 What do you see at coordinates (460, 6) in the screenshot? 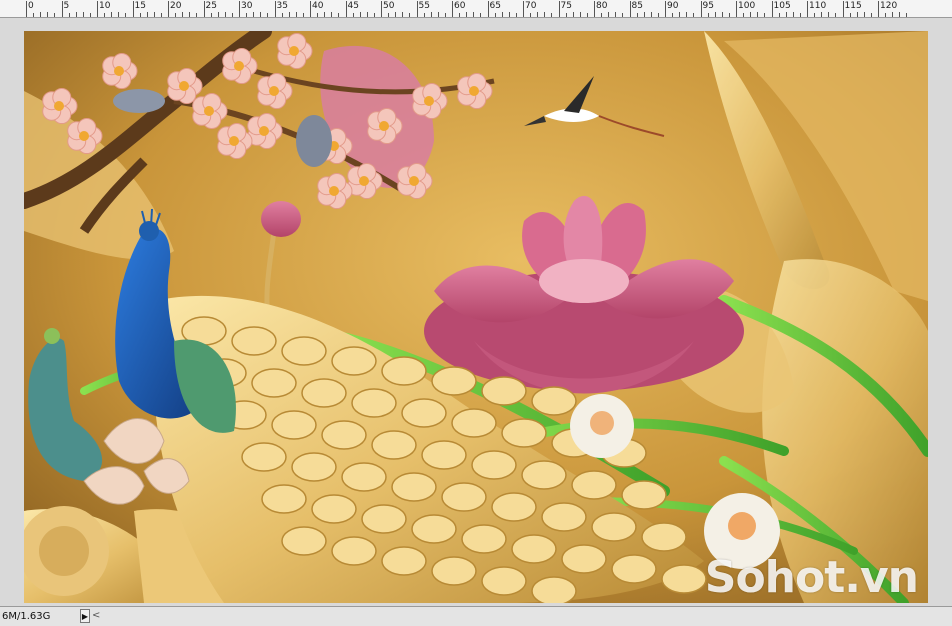
I see `ruler-label: 60` at bounding box center [460, 6].